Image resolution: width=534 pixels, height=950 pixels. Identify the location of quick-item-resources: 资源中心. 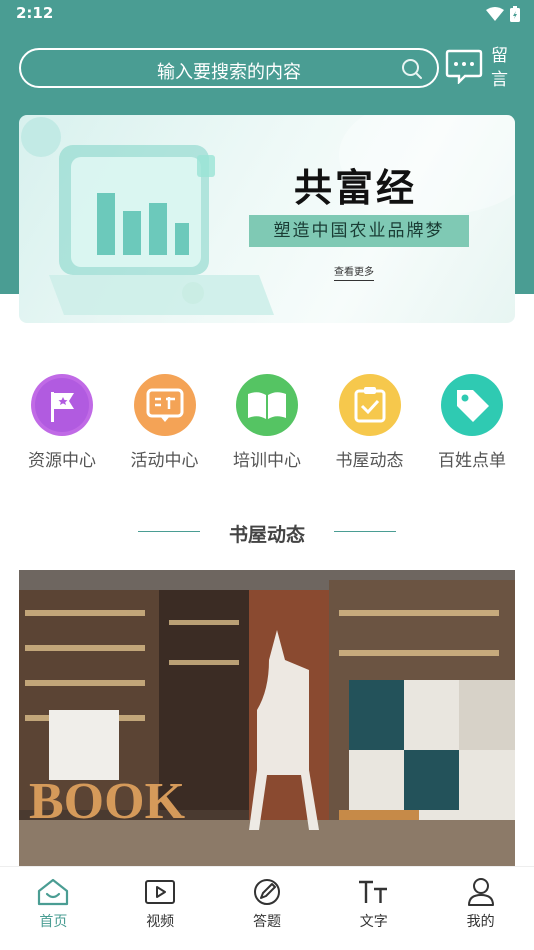
(62, 421).